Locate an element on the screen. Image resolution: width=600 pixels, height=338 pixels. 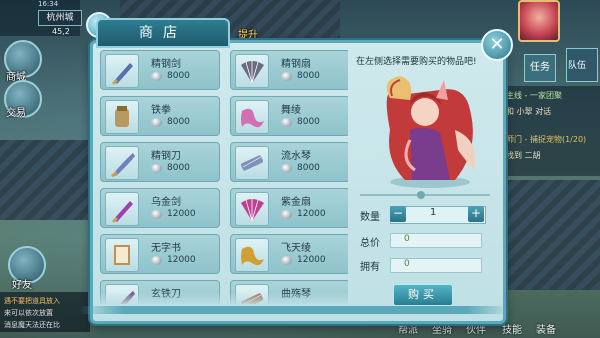
quest-line: 和 小翠 对话 is located at coordinates (528, 111).